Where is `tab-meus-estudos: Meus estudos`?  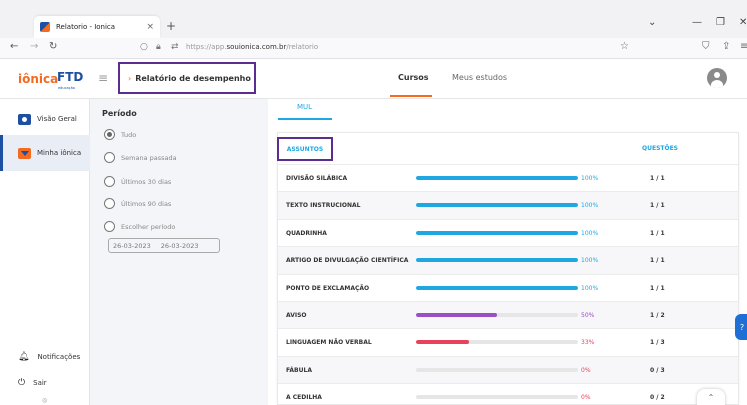 tab-meus-estudos: Meus estudos is located at coordinates (479, 77).